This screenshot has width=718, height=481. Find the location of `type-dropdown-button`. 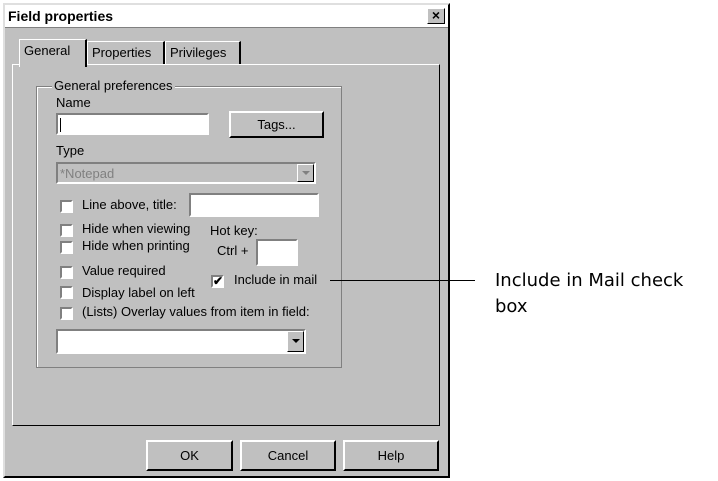

type-dropdown-button is located at coordinates (305, 173).